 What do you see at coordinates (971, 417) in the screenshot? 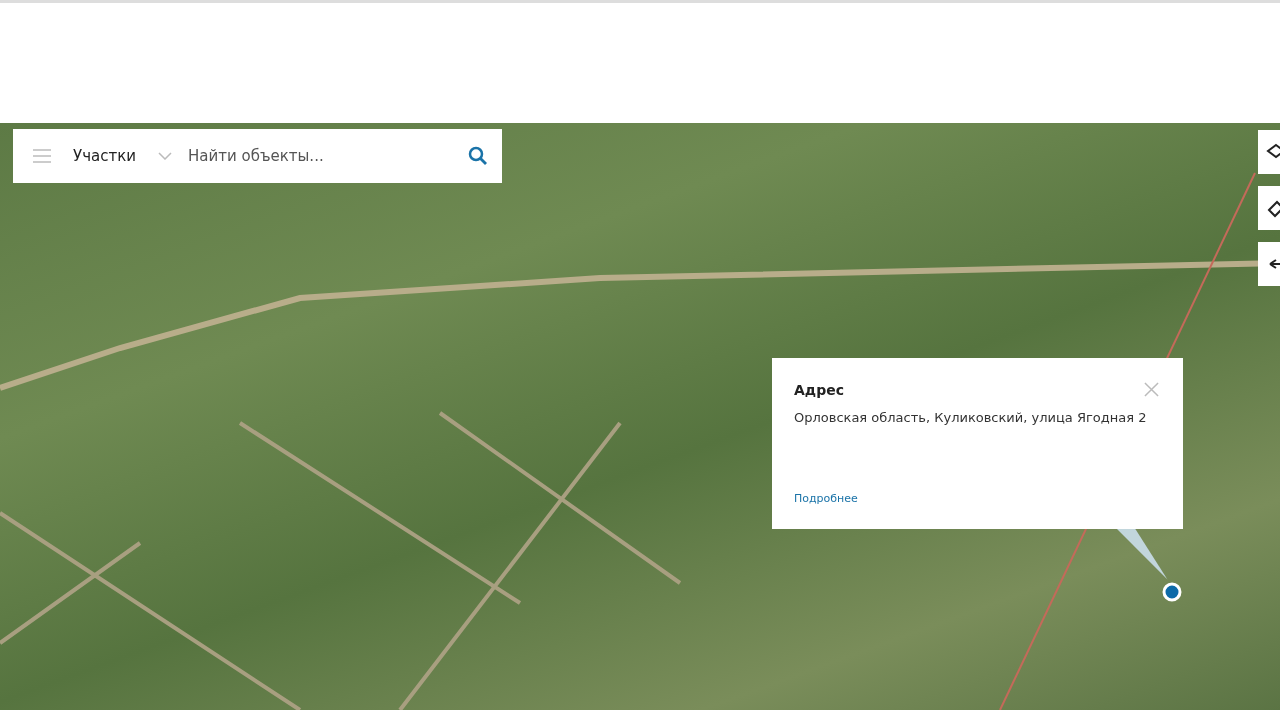
I see `address-text: Орловская область, Куликовский, улица Ягодная 2` at bounding box center [971, 417].